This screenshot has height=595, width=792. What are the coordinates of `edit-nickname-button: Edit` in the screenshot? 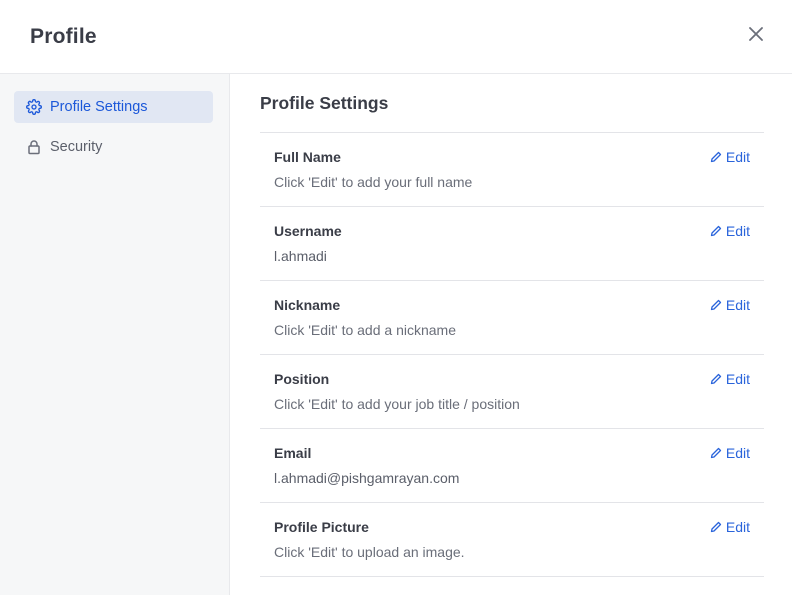 It's located at (730, 305).